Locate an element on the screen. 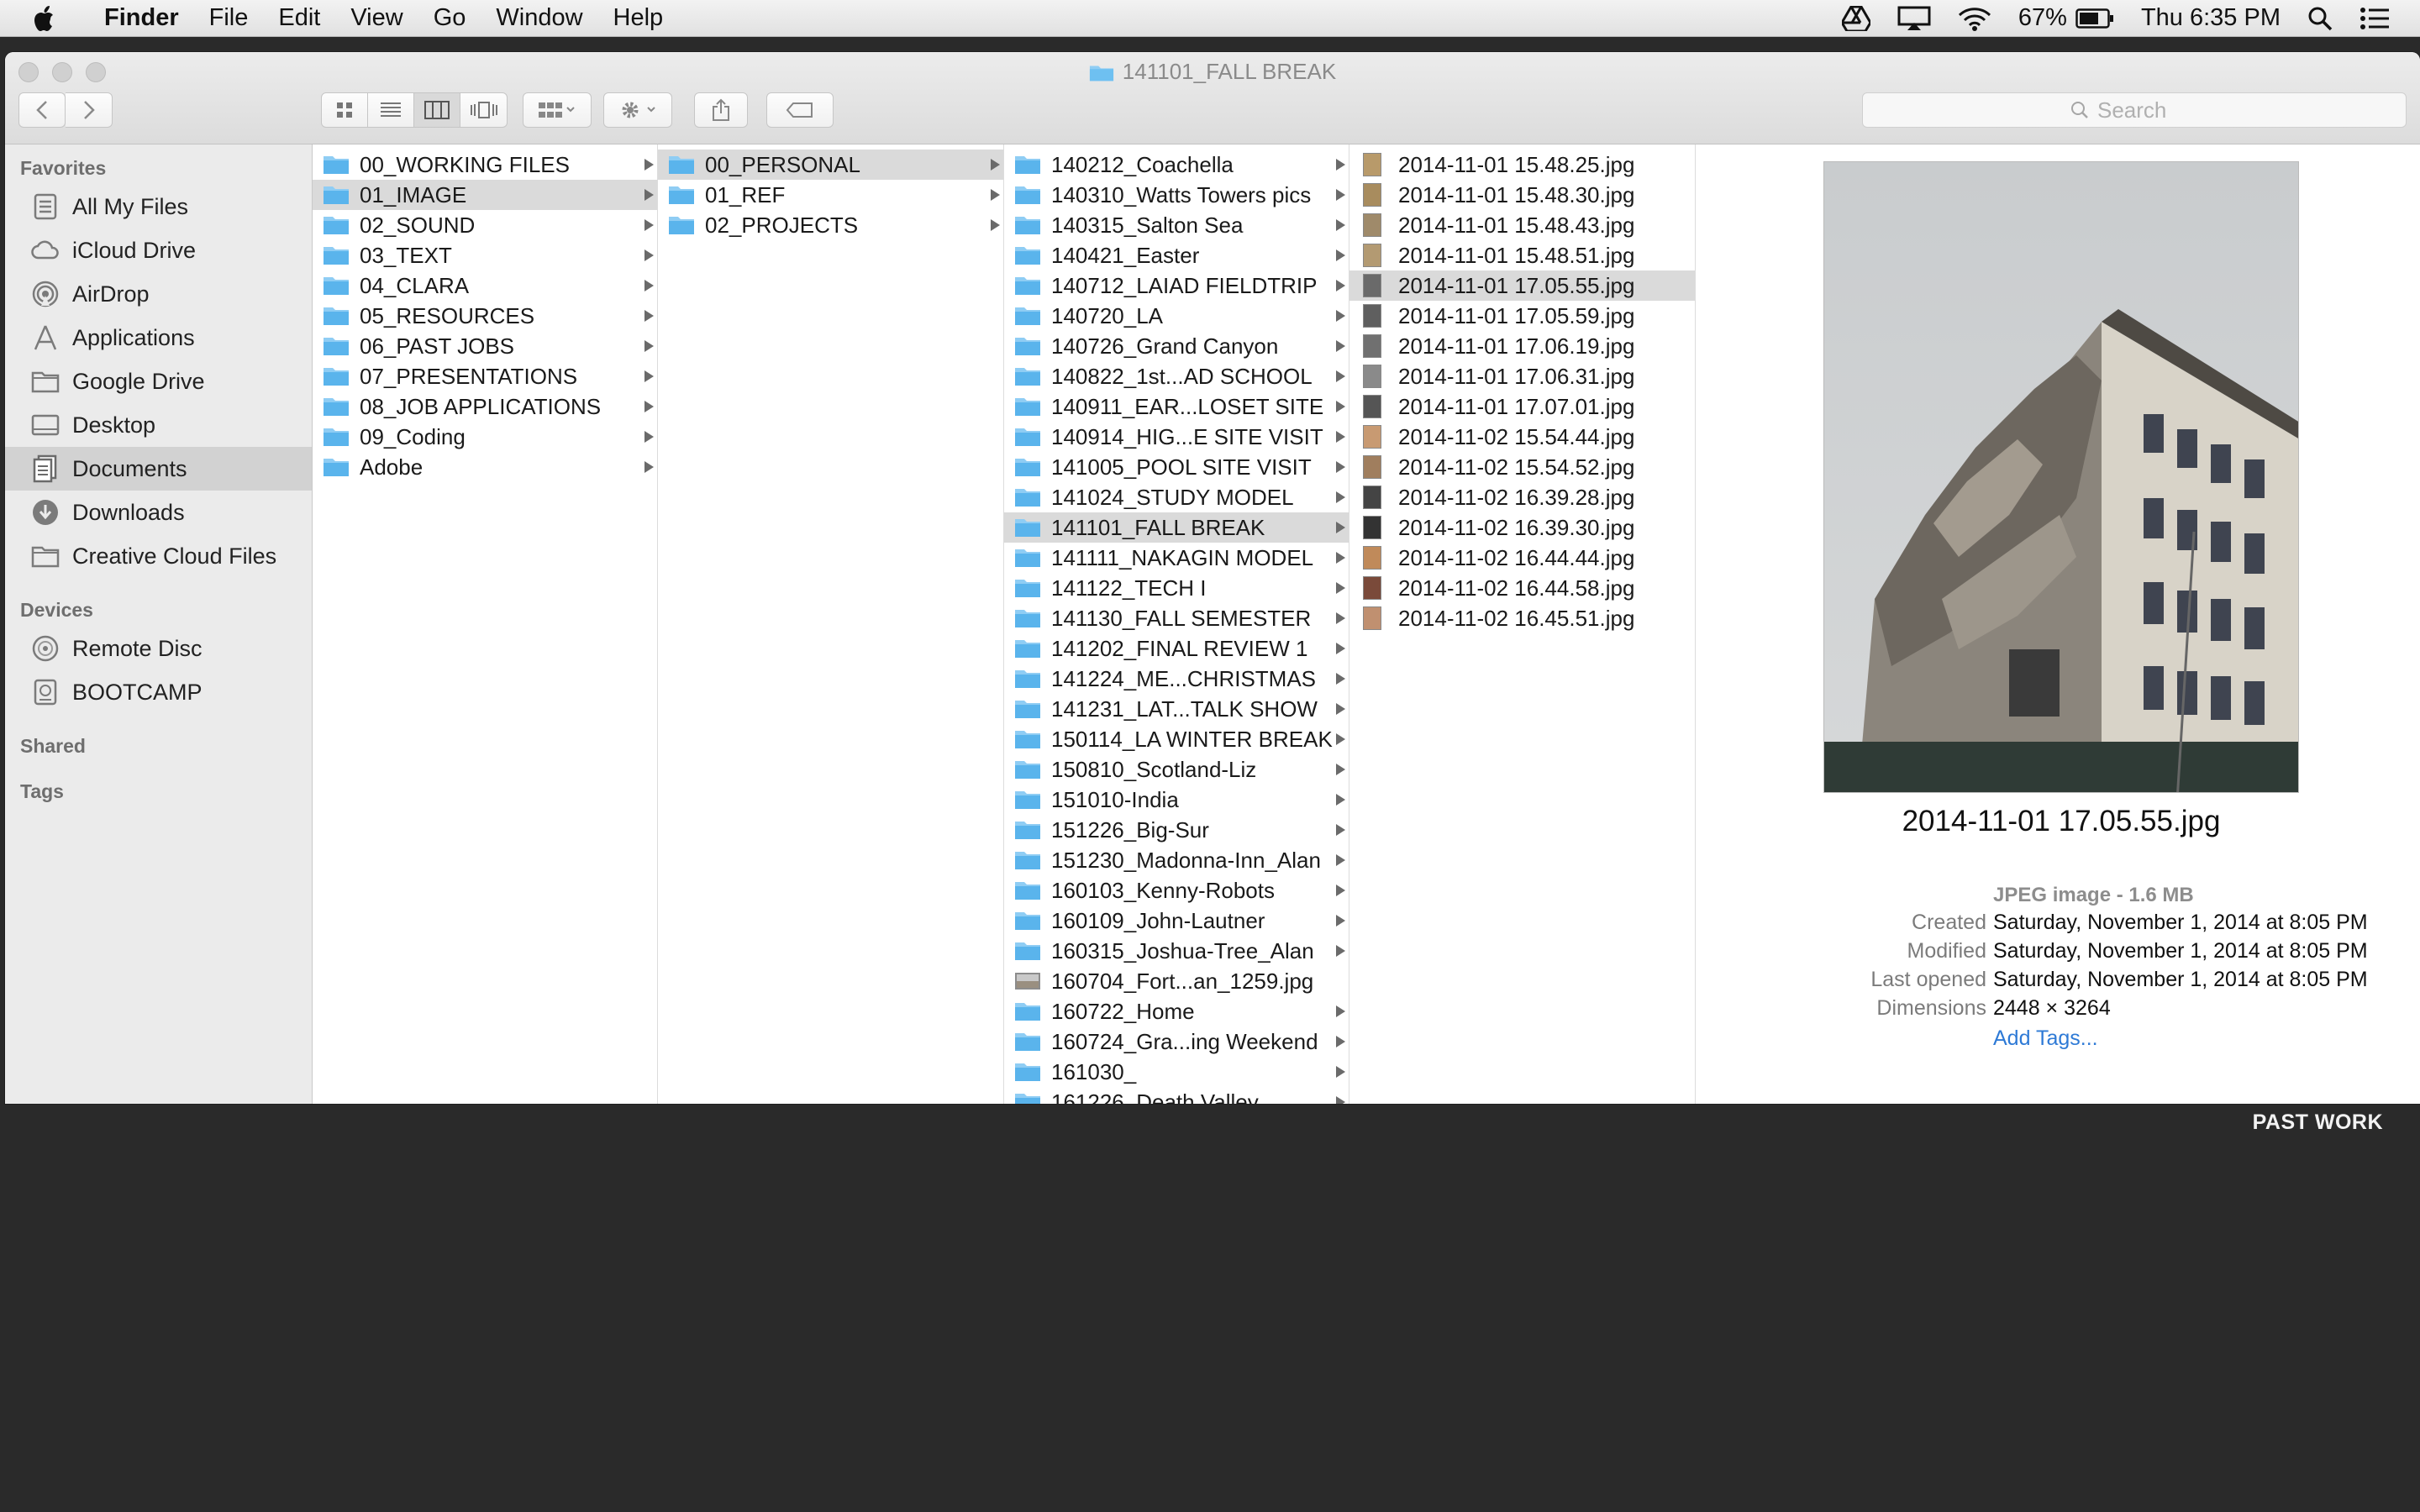 Image resolution: width=2420 pixels, height=1512 pixels. sidebar-heading-tags: Tags is located at coordinates (158, 791).